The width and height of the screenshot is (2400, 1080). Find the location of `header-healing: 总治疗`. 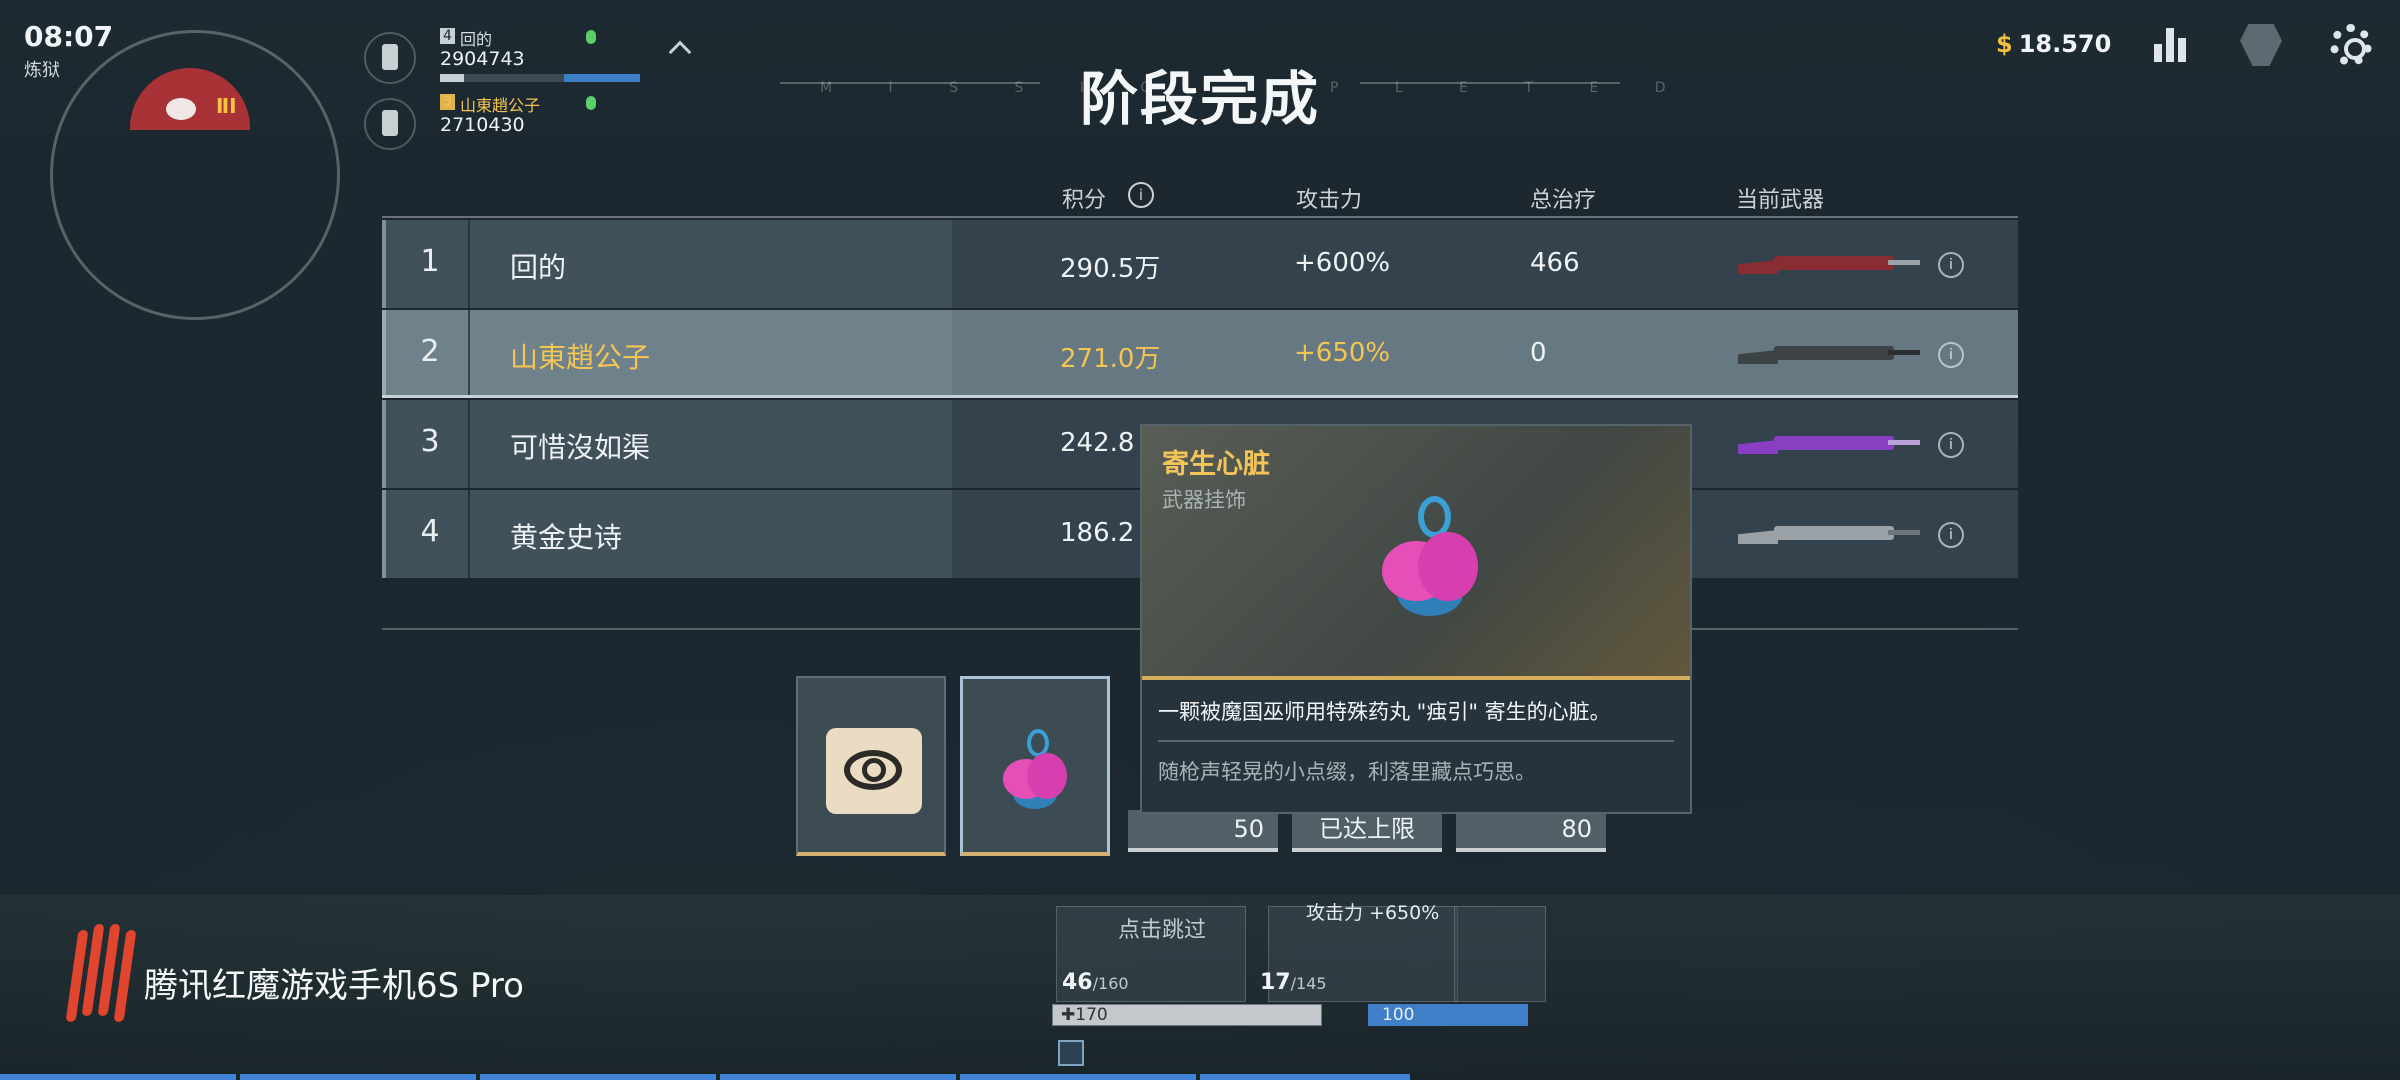

header-healing: 总治疗 is located at coordinates (1563, 200).